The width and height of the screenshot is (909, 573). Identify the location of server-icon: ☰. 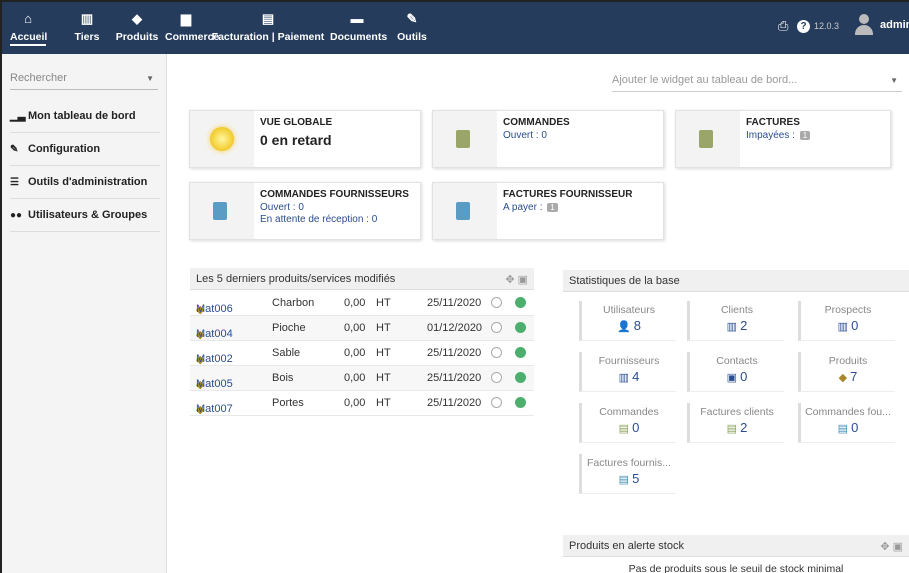
(14, 182).